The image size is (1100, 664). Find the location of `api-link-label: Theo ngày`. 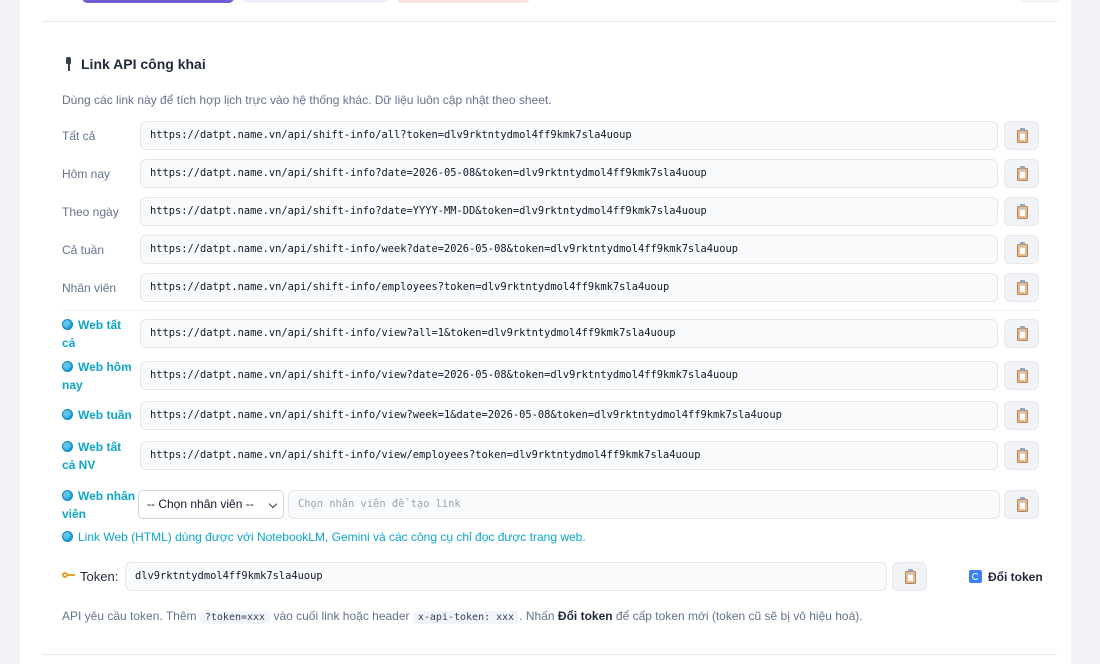

api-link-label: Theo ngày is located at coordinates (90, 212).